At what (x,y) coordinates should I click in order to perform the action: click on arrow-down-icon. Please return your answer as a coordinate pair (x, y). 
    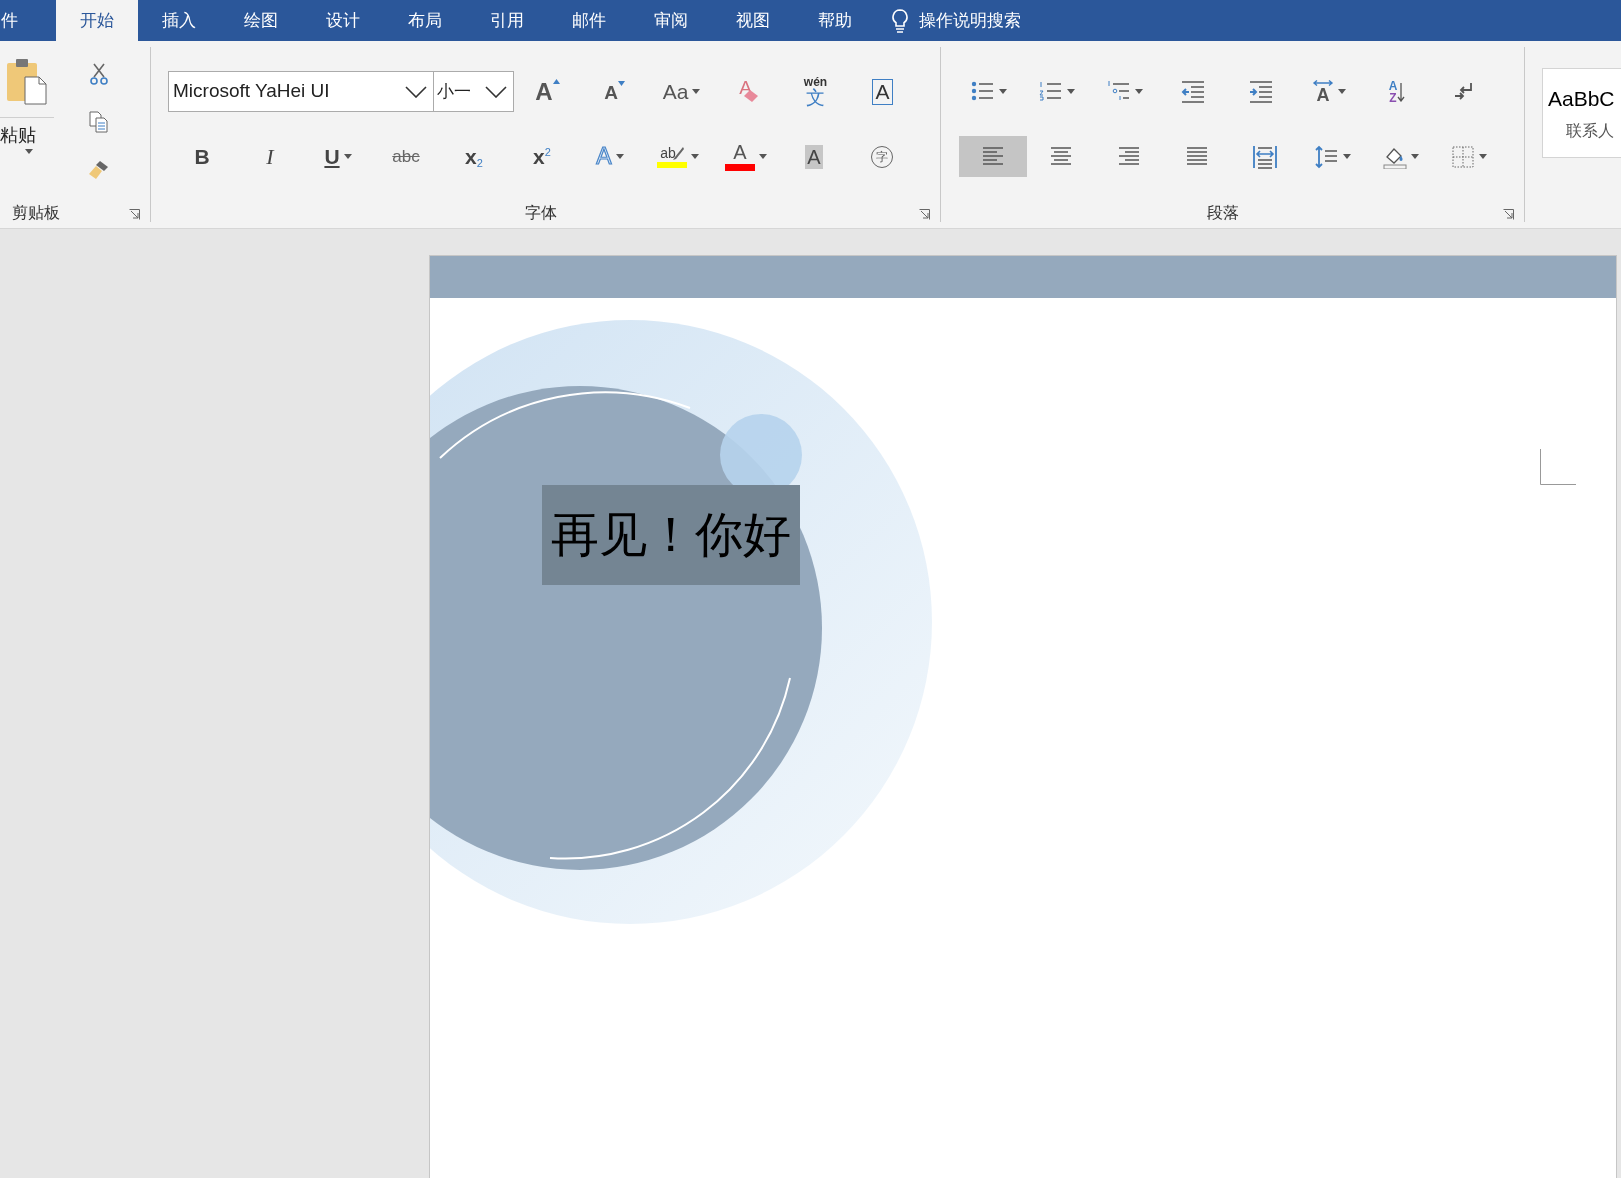
    Looking at the image, I should click on (1401, 91).